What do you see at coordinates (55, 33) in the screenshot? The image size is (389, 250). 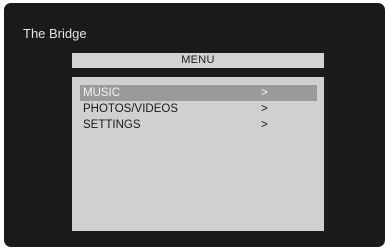 I see `device-name: The Bridge` at bounding box center [55, 33].